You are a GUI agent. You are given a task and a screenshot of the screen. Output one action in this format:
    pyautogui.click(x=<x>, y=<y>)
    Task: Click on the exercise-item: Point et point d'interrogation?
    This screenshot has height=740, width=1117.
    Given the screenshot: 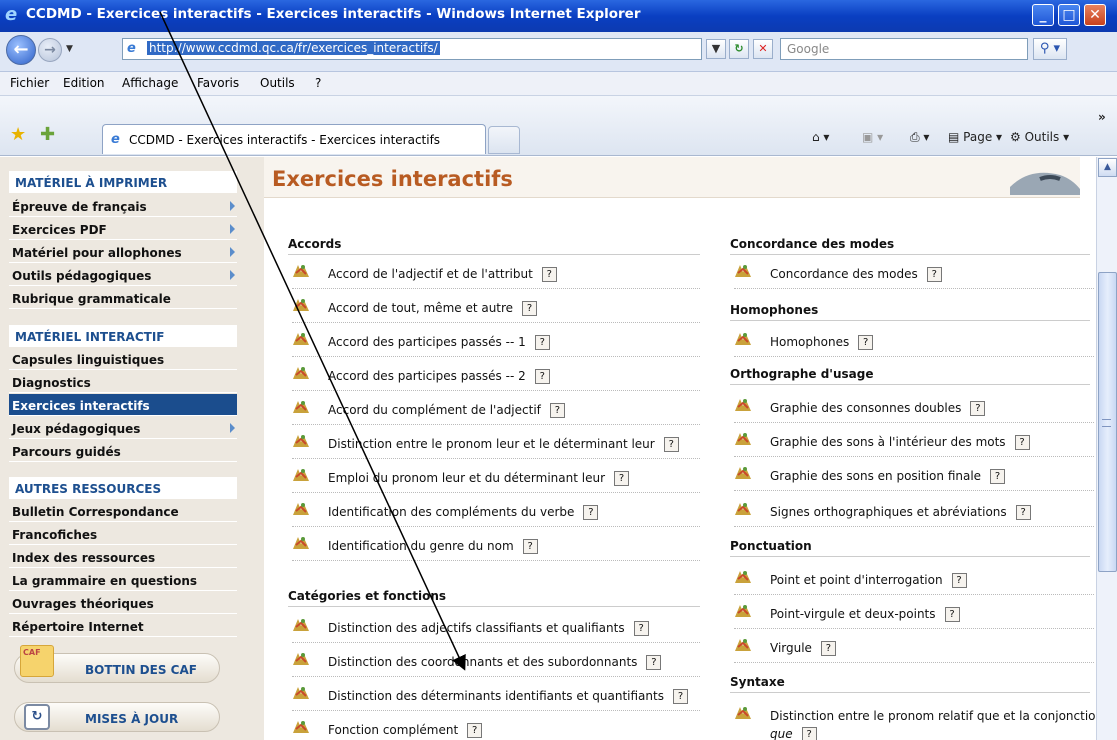 What is the action you would take?
    pyautogui.click(x=914, y=582)
    